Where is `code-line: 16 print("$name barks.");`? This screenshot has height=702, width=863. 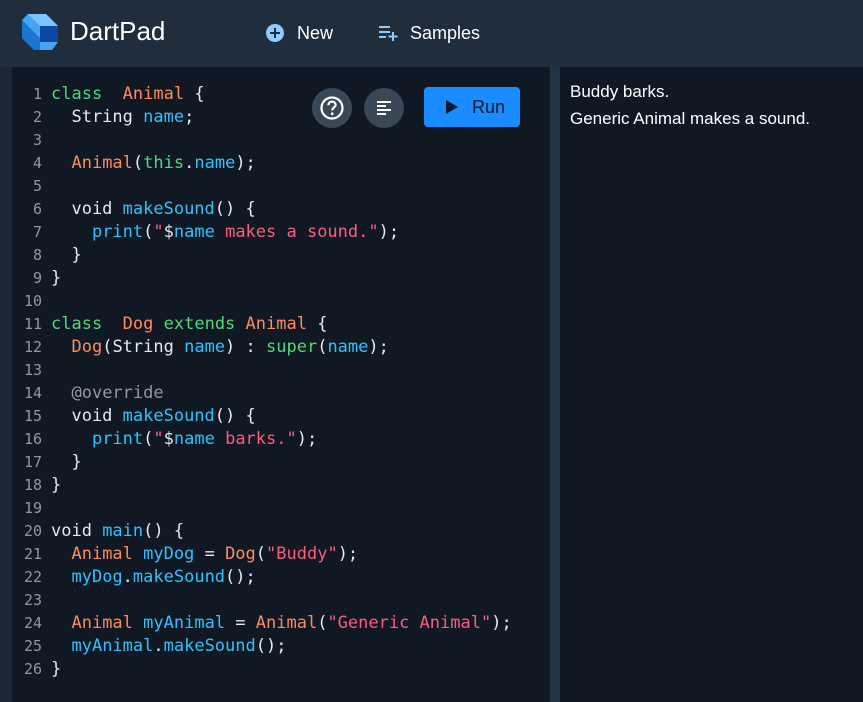
code-line: 16 print("$name barks."); is located at coordinates (164, 438).